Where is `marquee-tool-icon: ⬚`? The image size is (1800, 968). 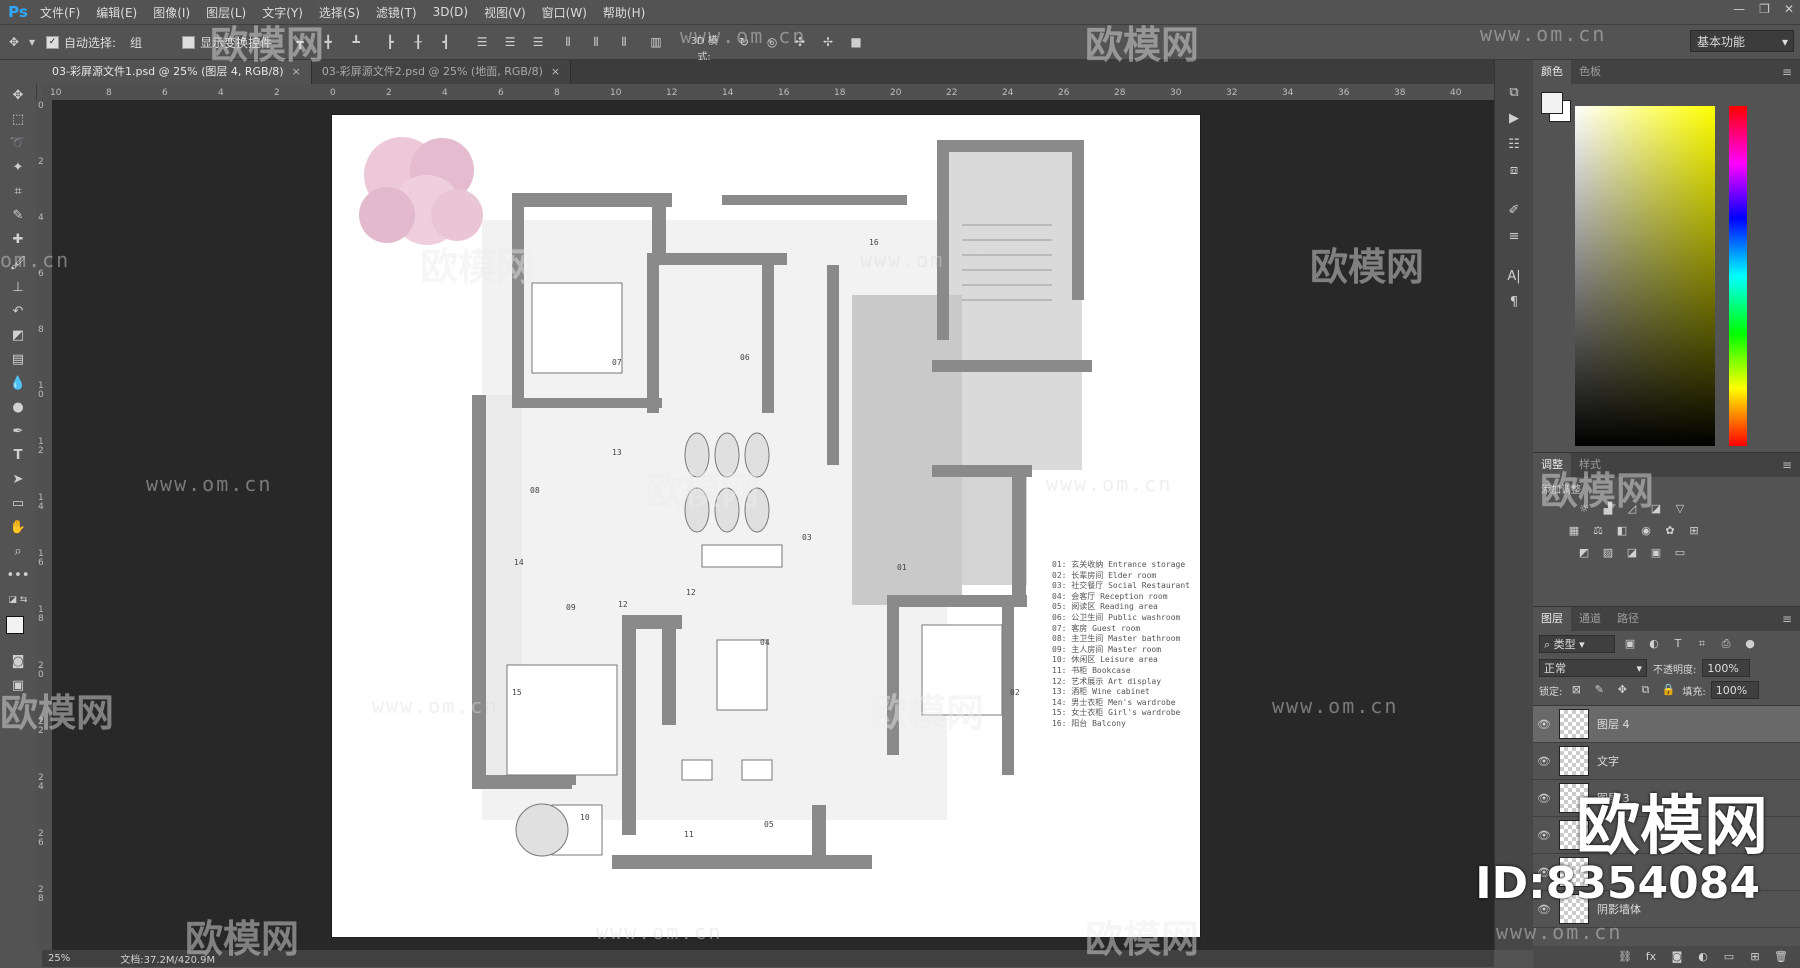
marquee-tool-icon: ⬚ is located at coordinates (18, 120).